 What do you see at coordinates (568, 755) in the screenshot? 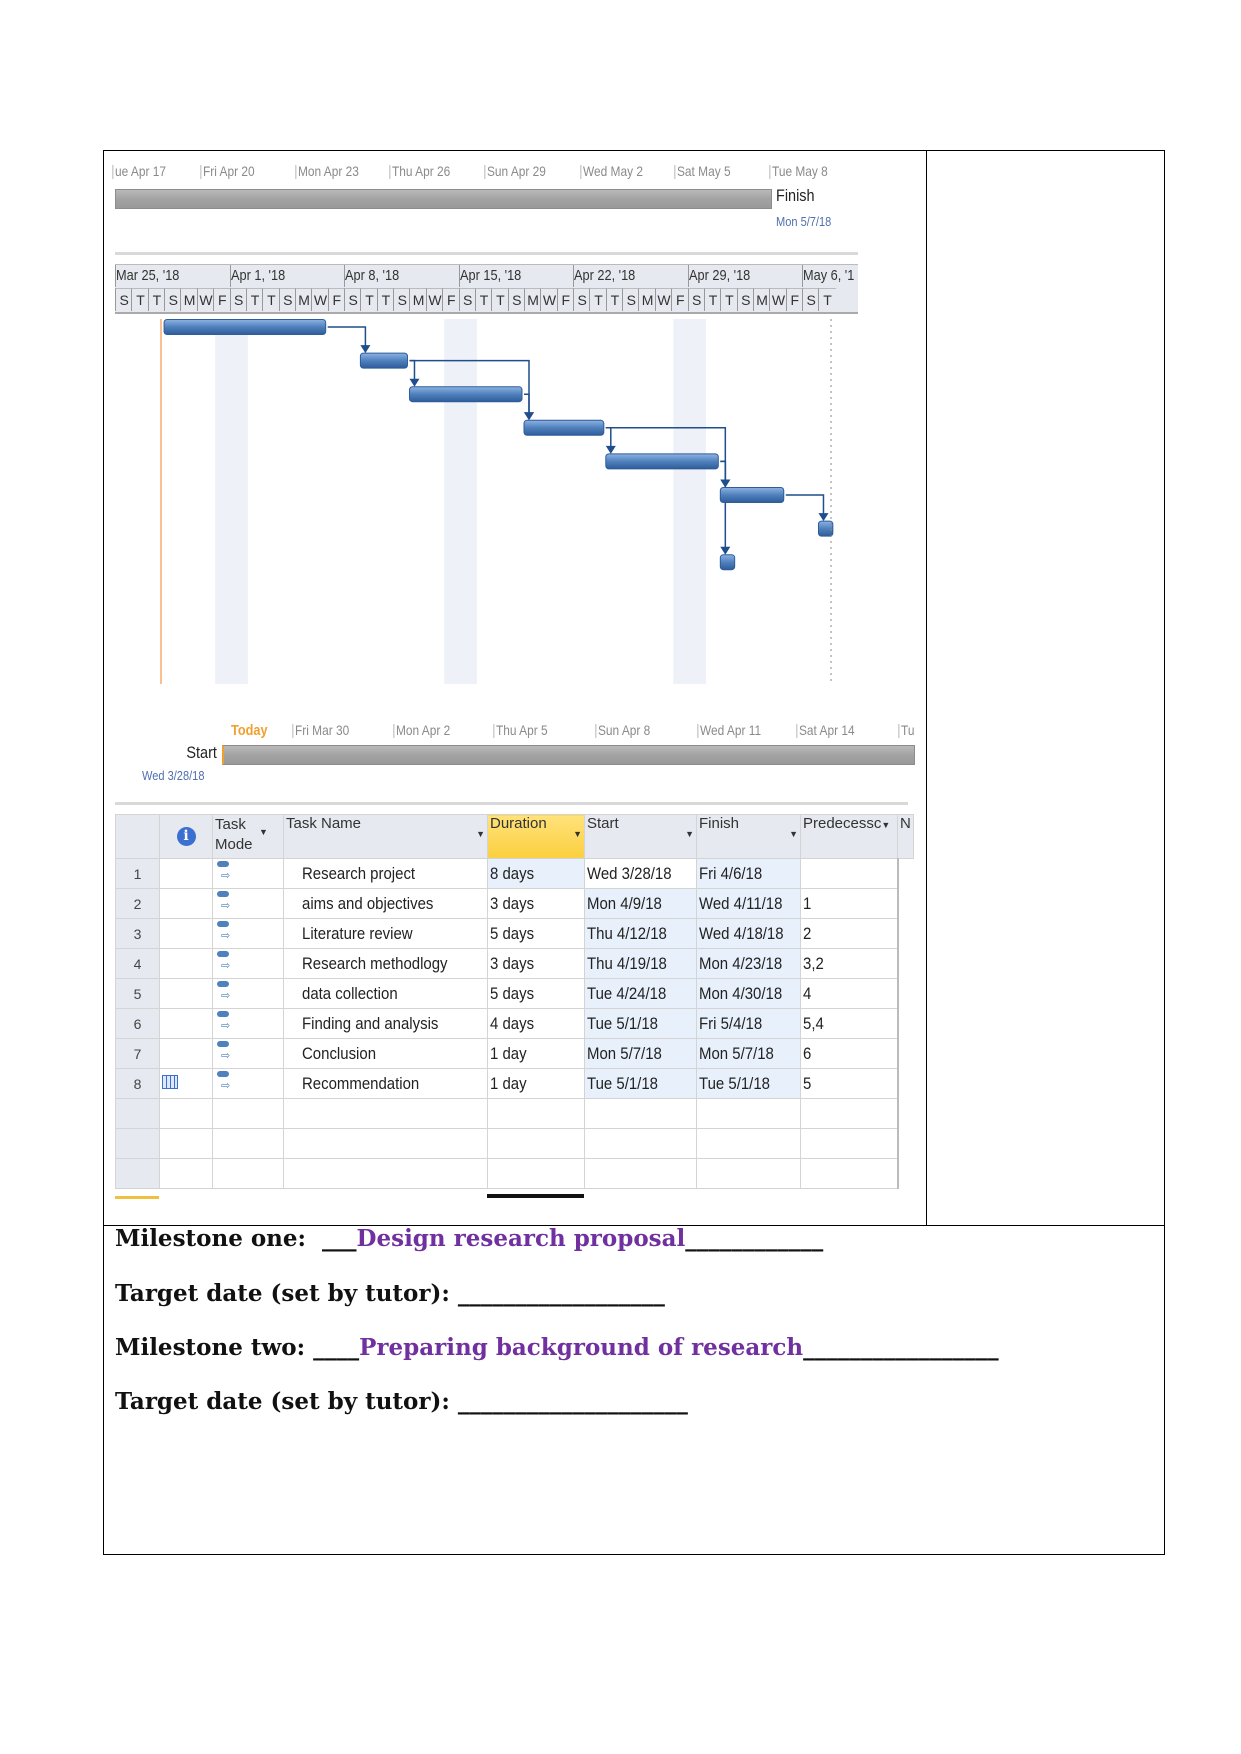
I see `timeline-bar` at bounding box center [568, 755].